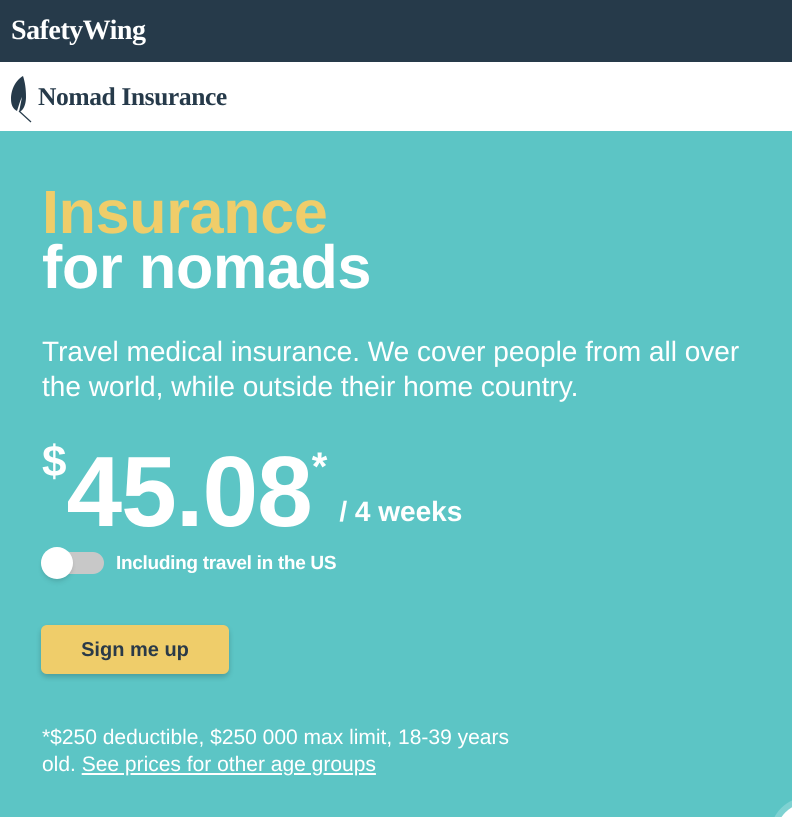  Describe the element at coordinates (320, 467) in the screenshot. I see `footnote-mark: *` at that location.